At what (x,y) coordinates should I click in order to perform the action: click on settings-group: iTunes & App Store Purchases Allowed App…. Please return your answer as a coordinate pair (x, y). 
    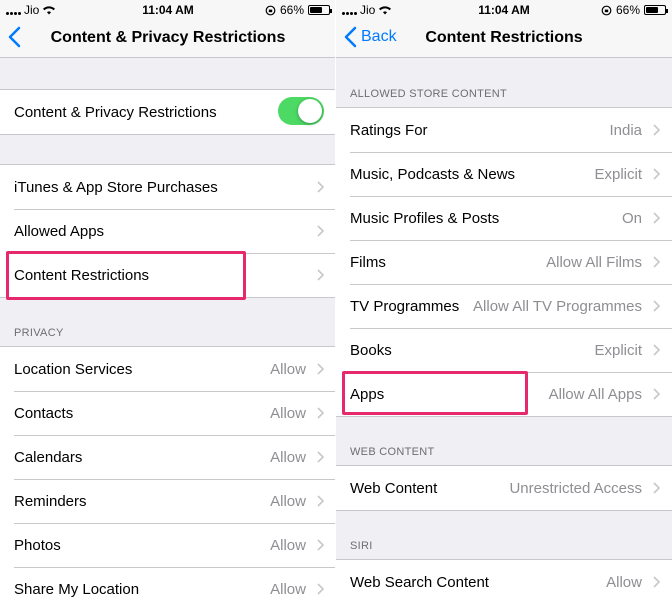
    Looking at the image, I should click on (168, 231).